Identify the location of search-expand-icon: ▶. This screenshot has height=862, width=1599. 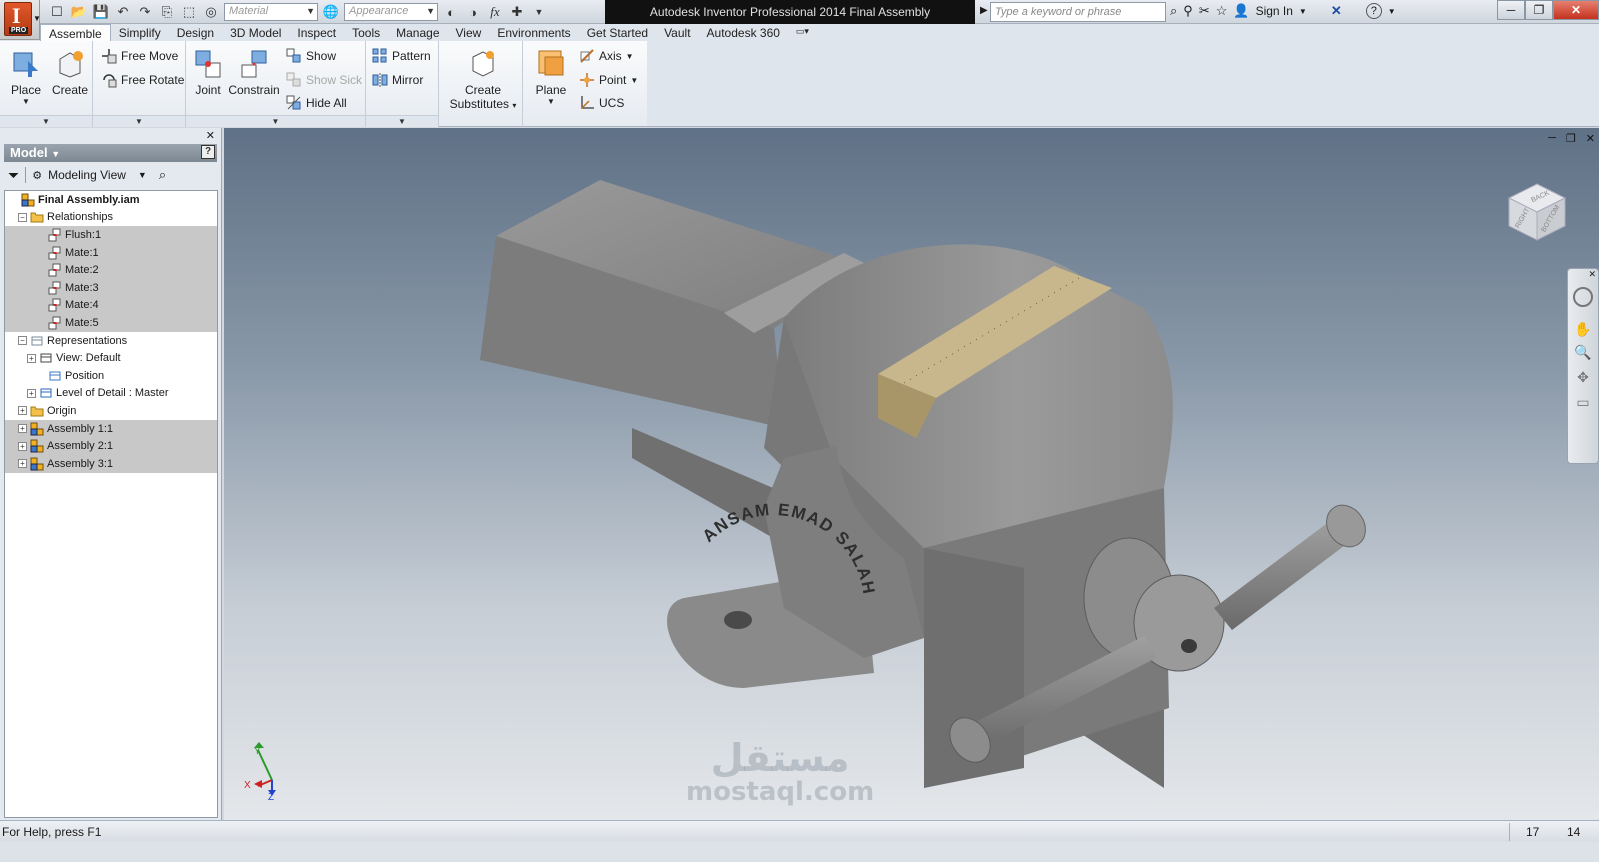
(984, 10).